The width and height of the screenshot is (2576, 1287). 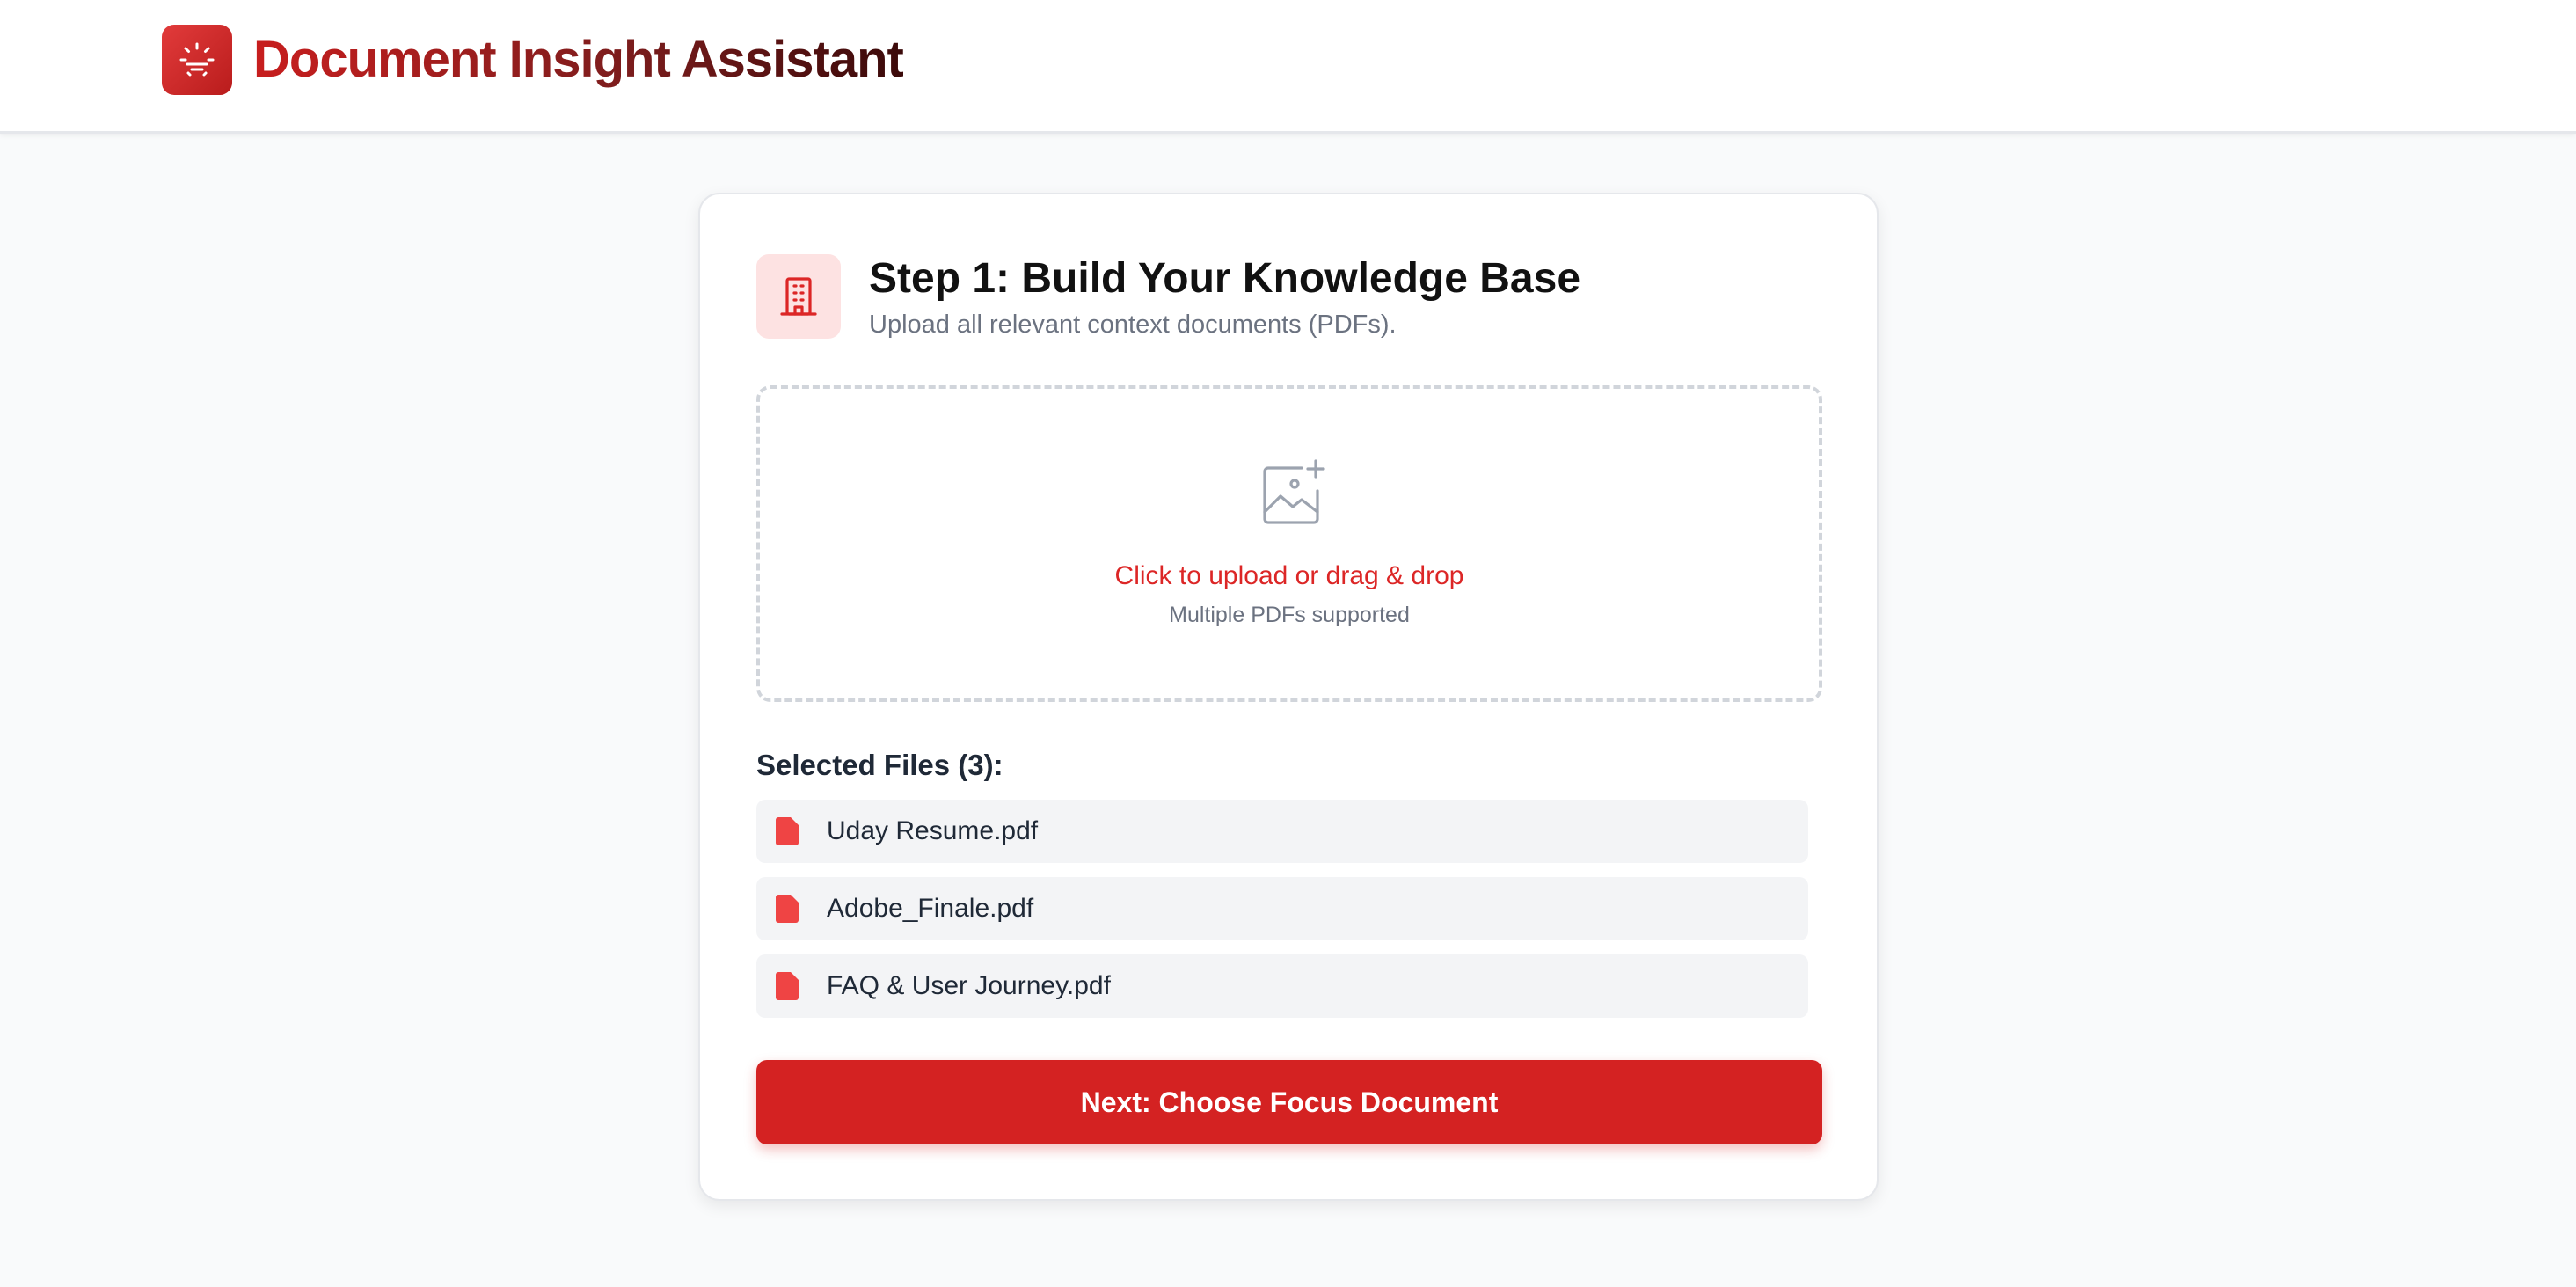 I want to click on building-icon, so click(x=798, y=296).